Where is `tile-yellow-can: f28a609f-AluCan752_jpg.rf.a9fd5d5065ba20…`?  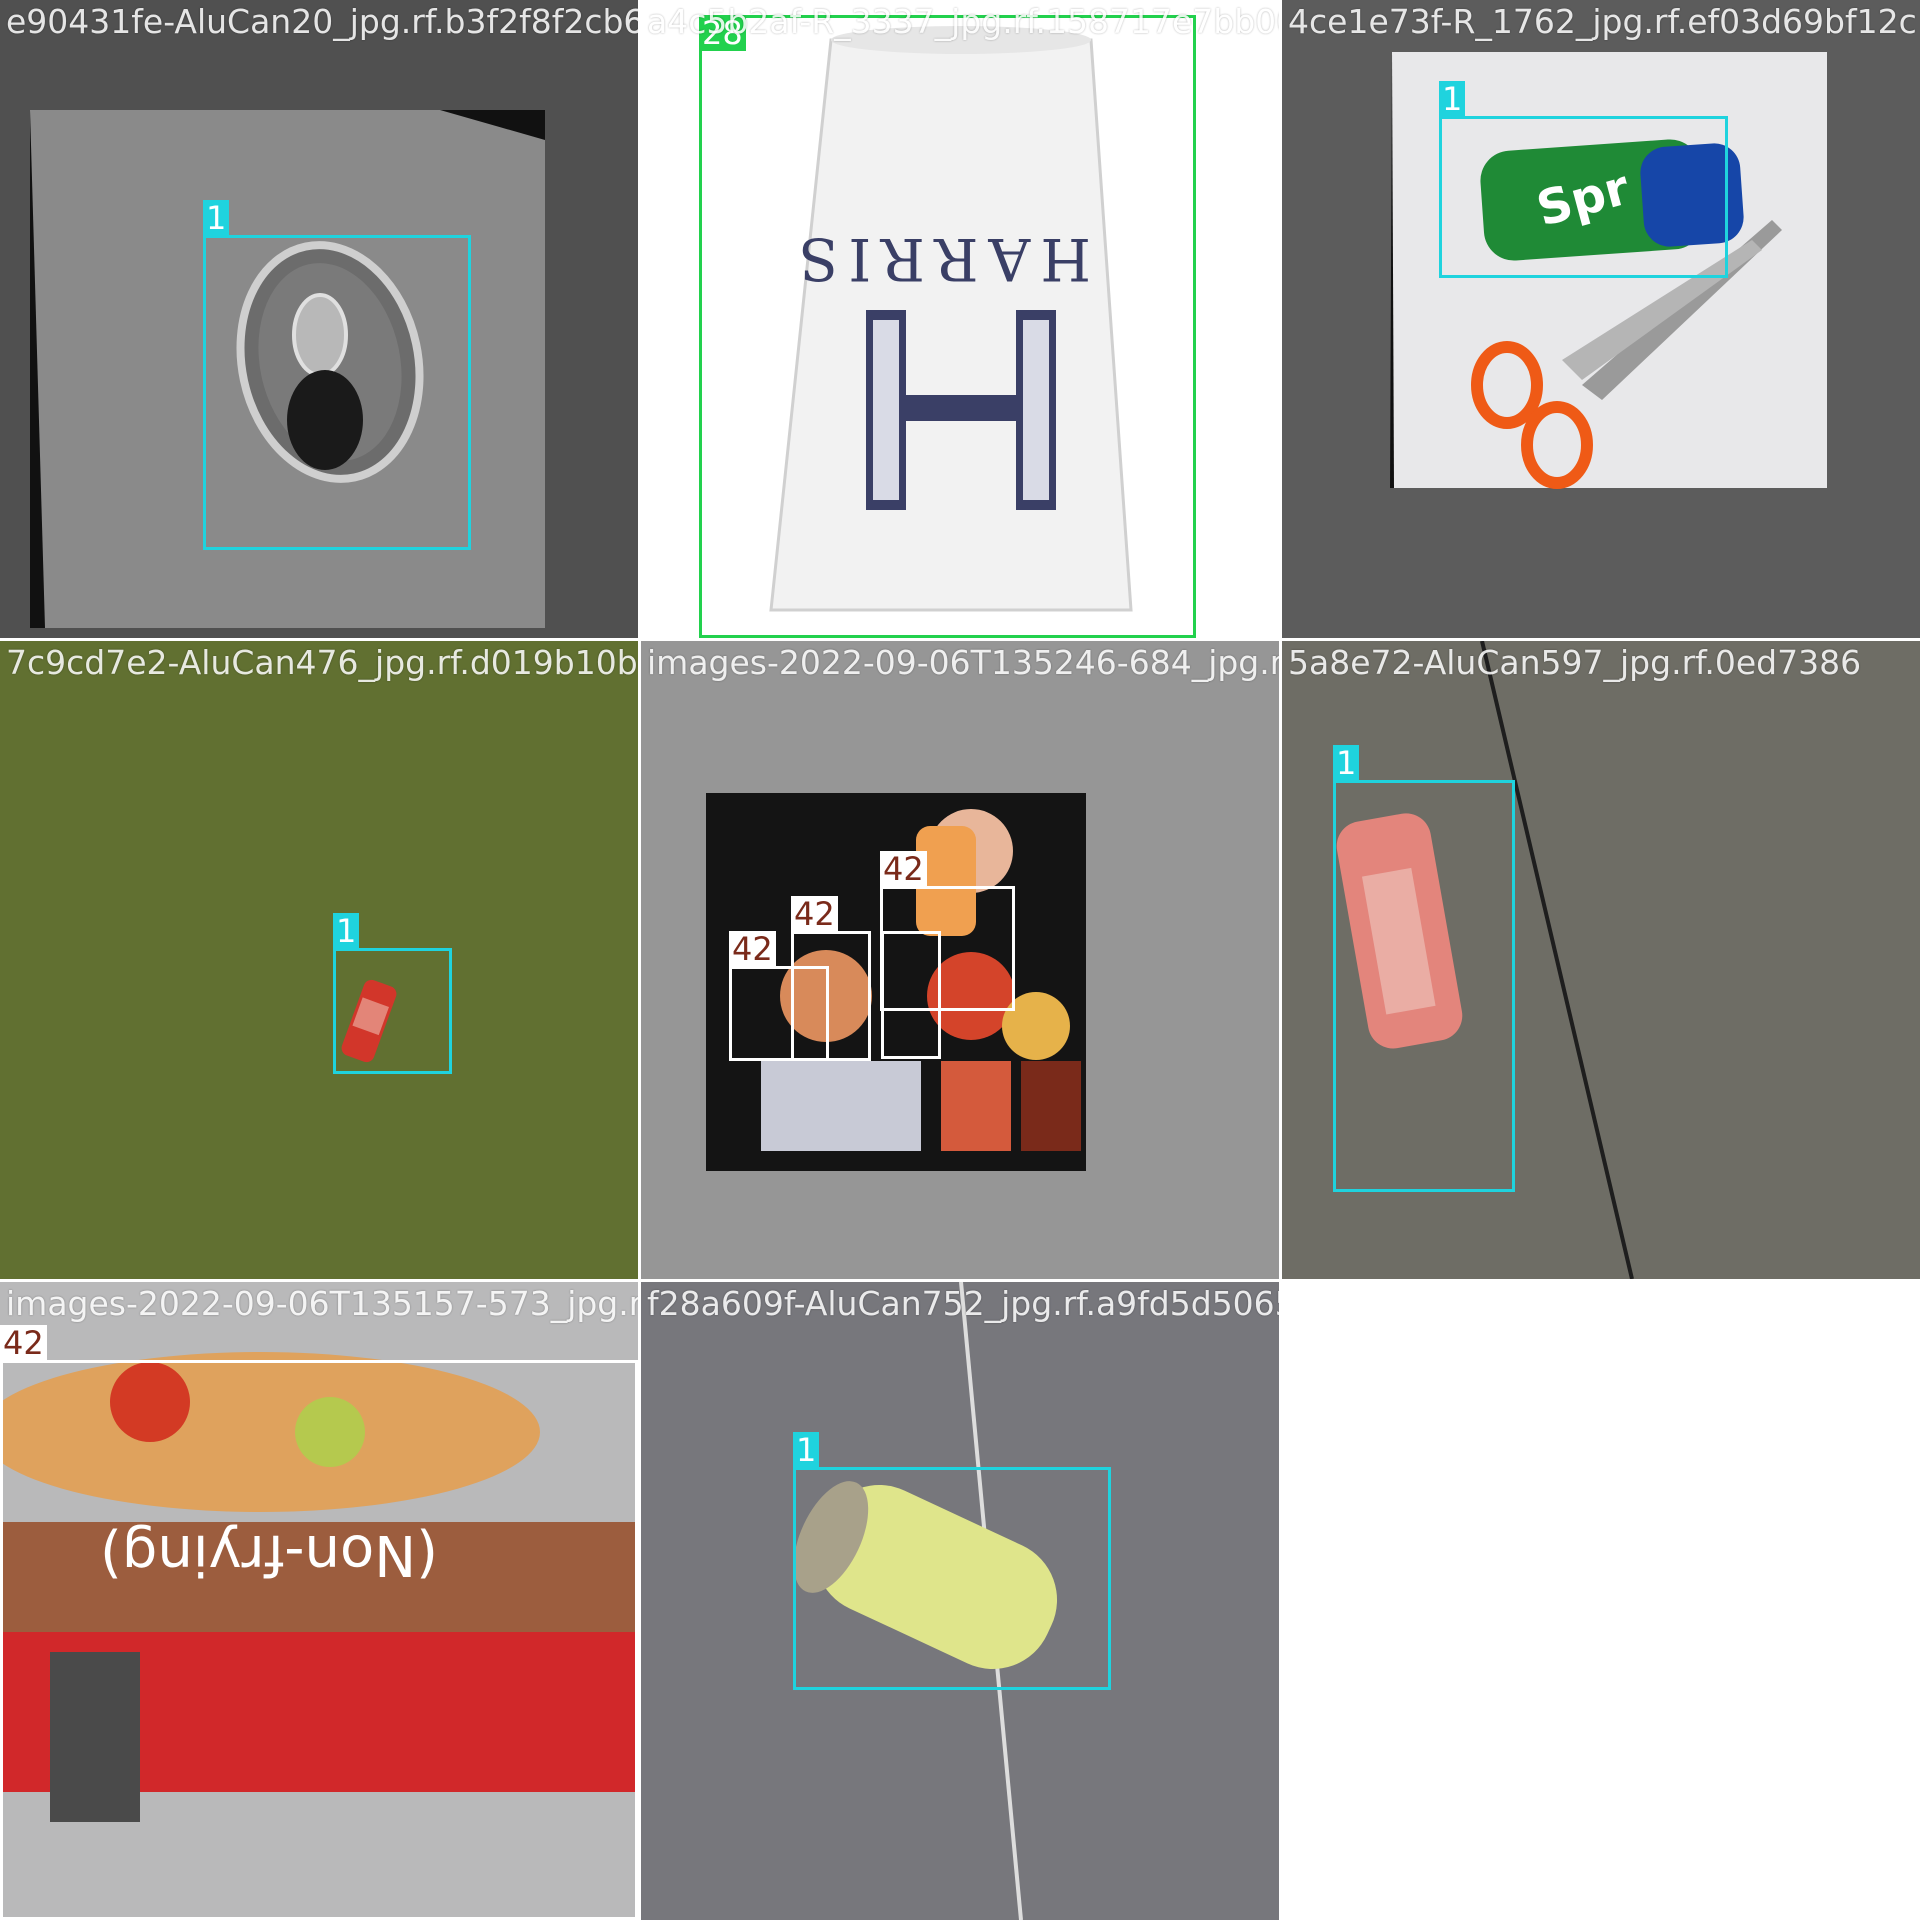
tile-yellow-can: f28a609f-AluCan752_jpg.rf.a9fd5d5065ba20… is located at coordinates (960, 1601).